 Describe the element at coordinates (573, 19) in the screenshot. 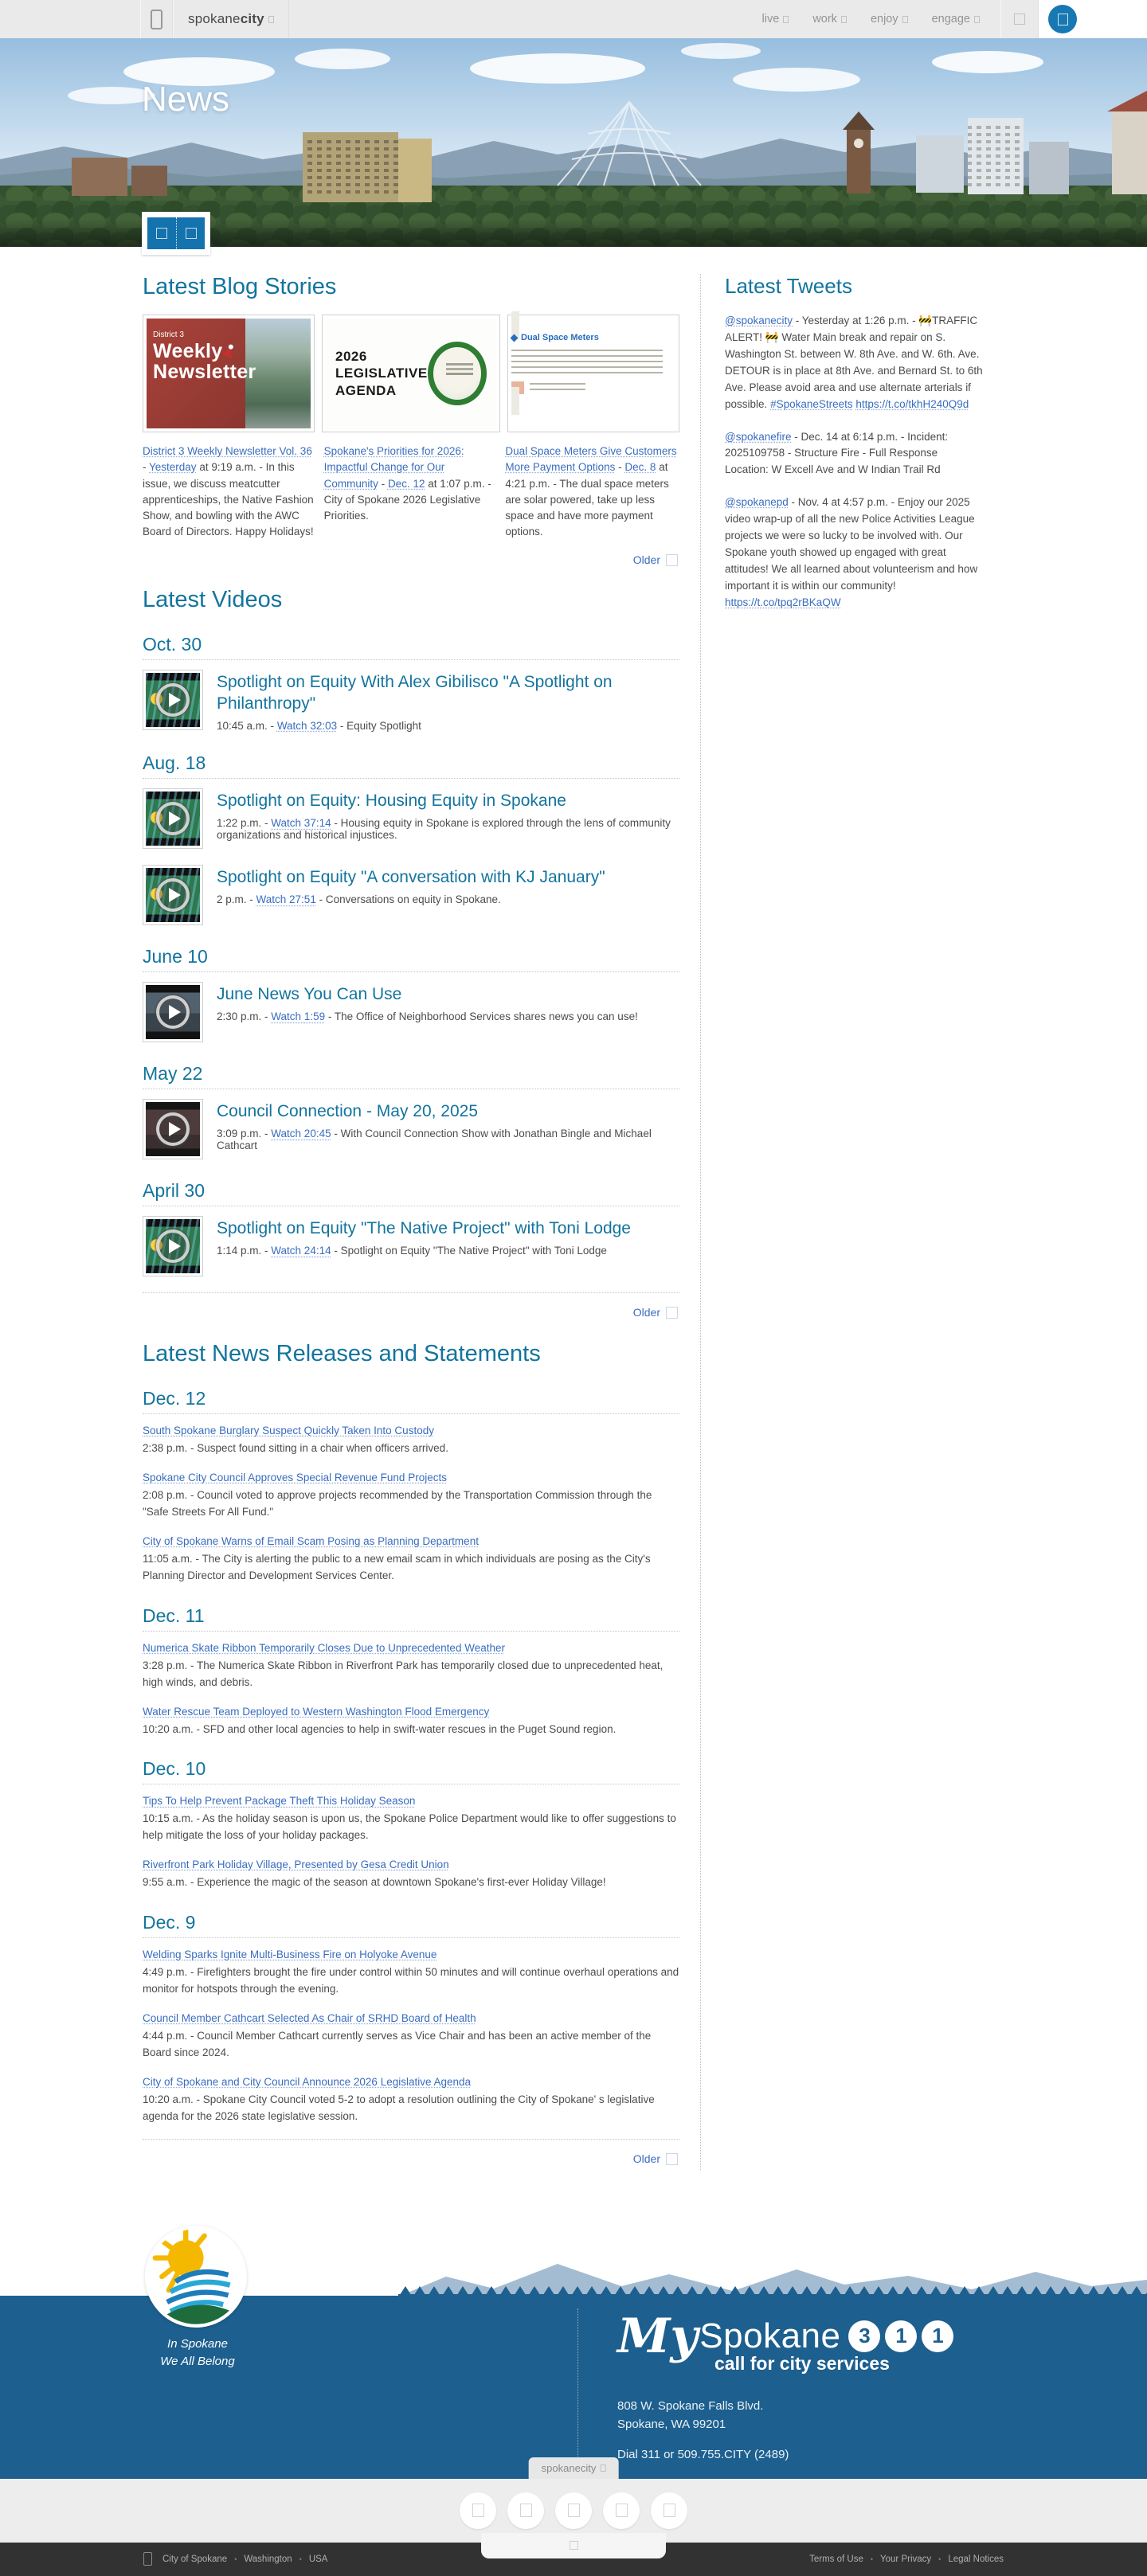

I see `site-header: spokanecity live work enjoy engage` at that location.